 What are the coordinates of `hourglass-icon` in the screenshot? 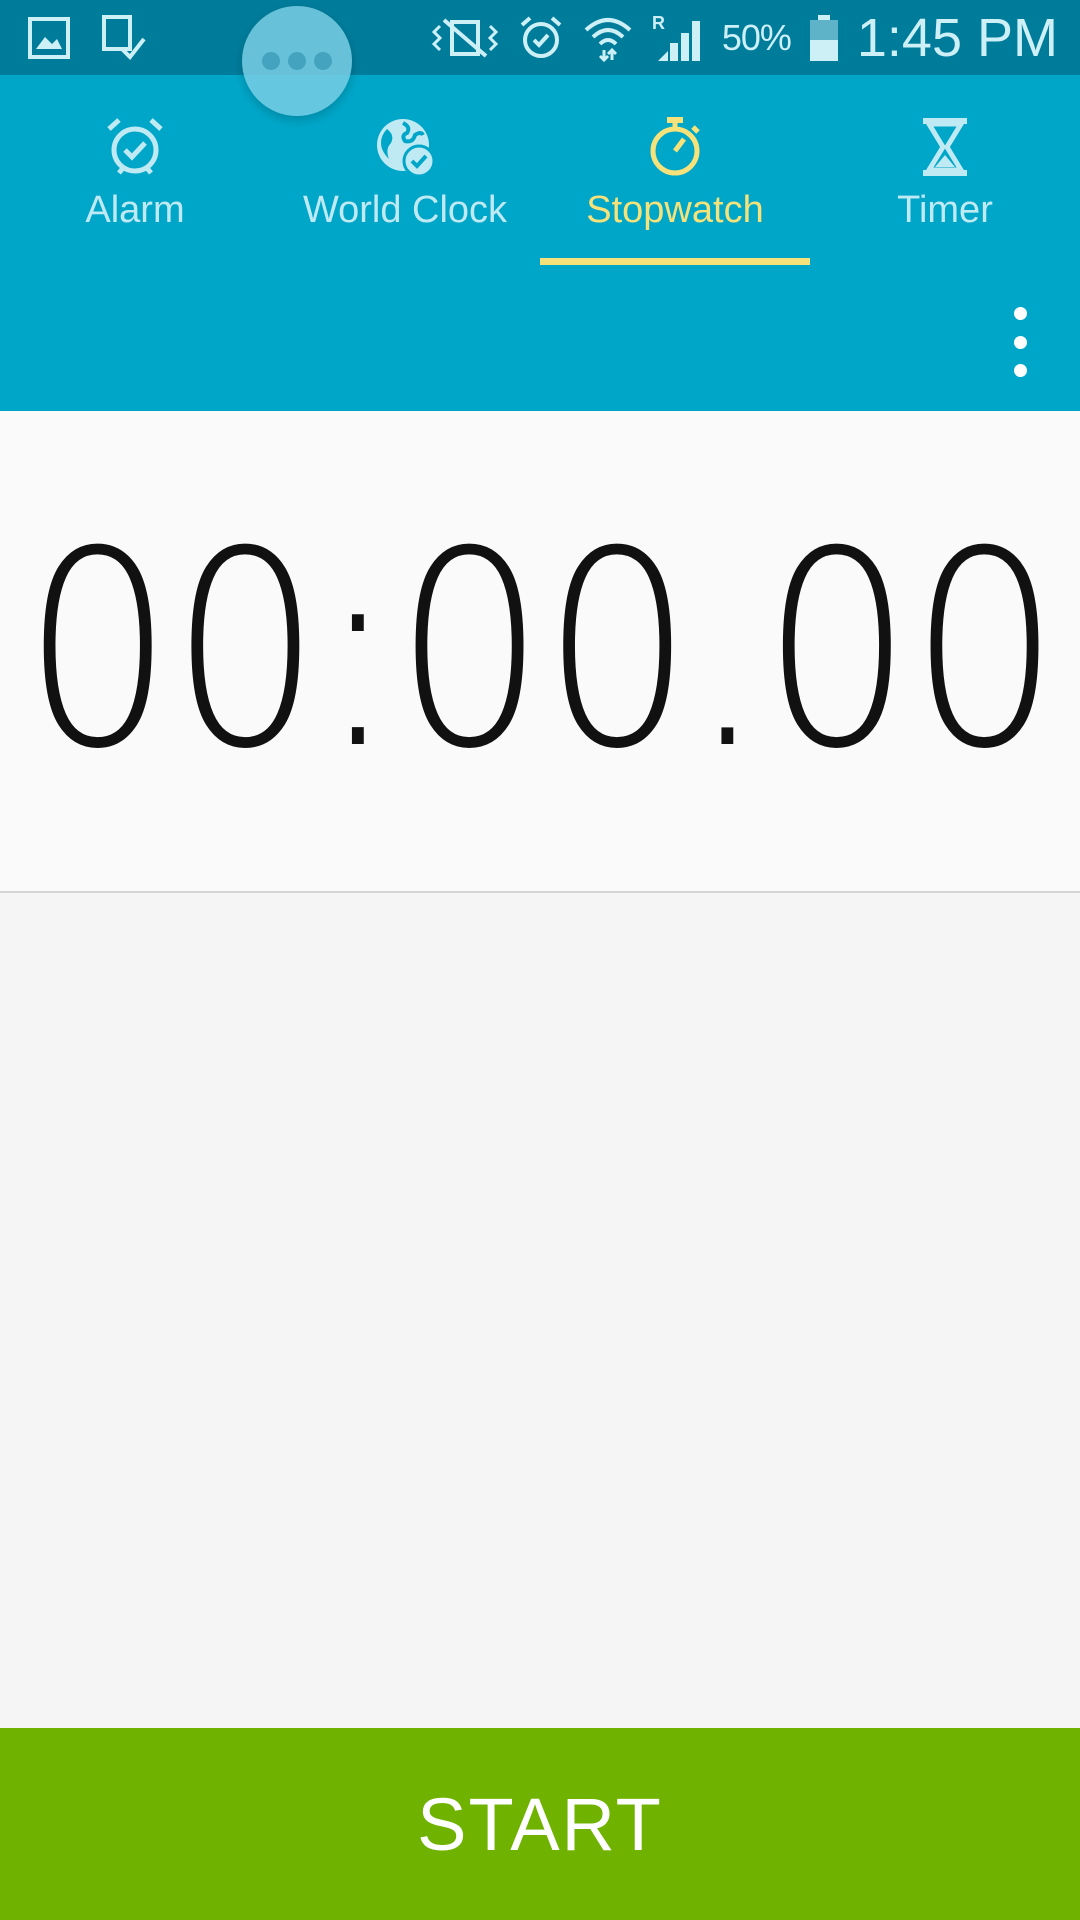 It's located at (945, 147).